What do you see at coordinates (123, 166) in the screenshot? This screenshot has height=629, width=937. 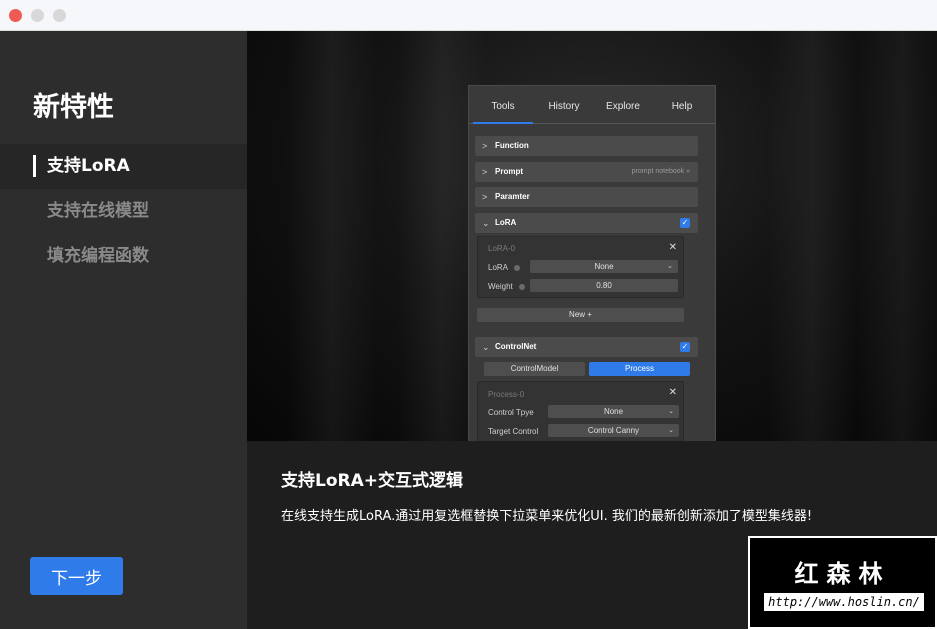 I see `sidebar-item-lora: 支持LoRA` at bounding box center [123, 166].